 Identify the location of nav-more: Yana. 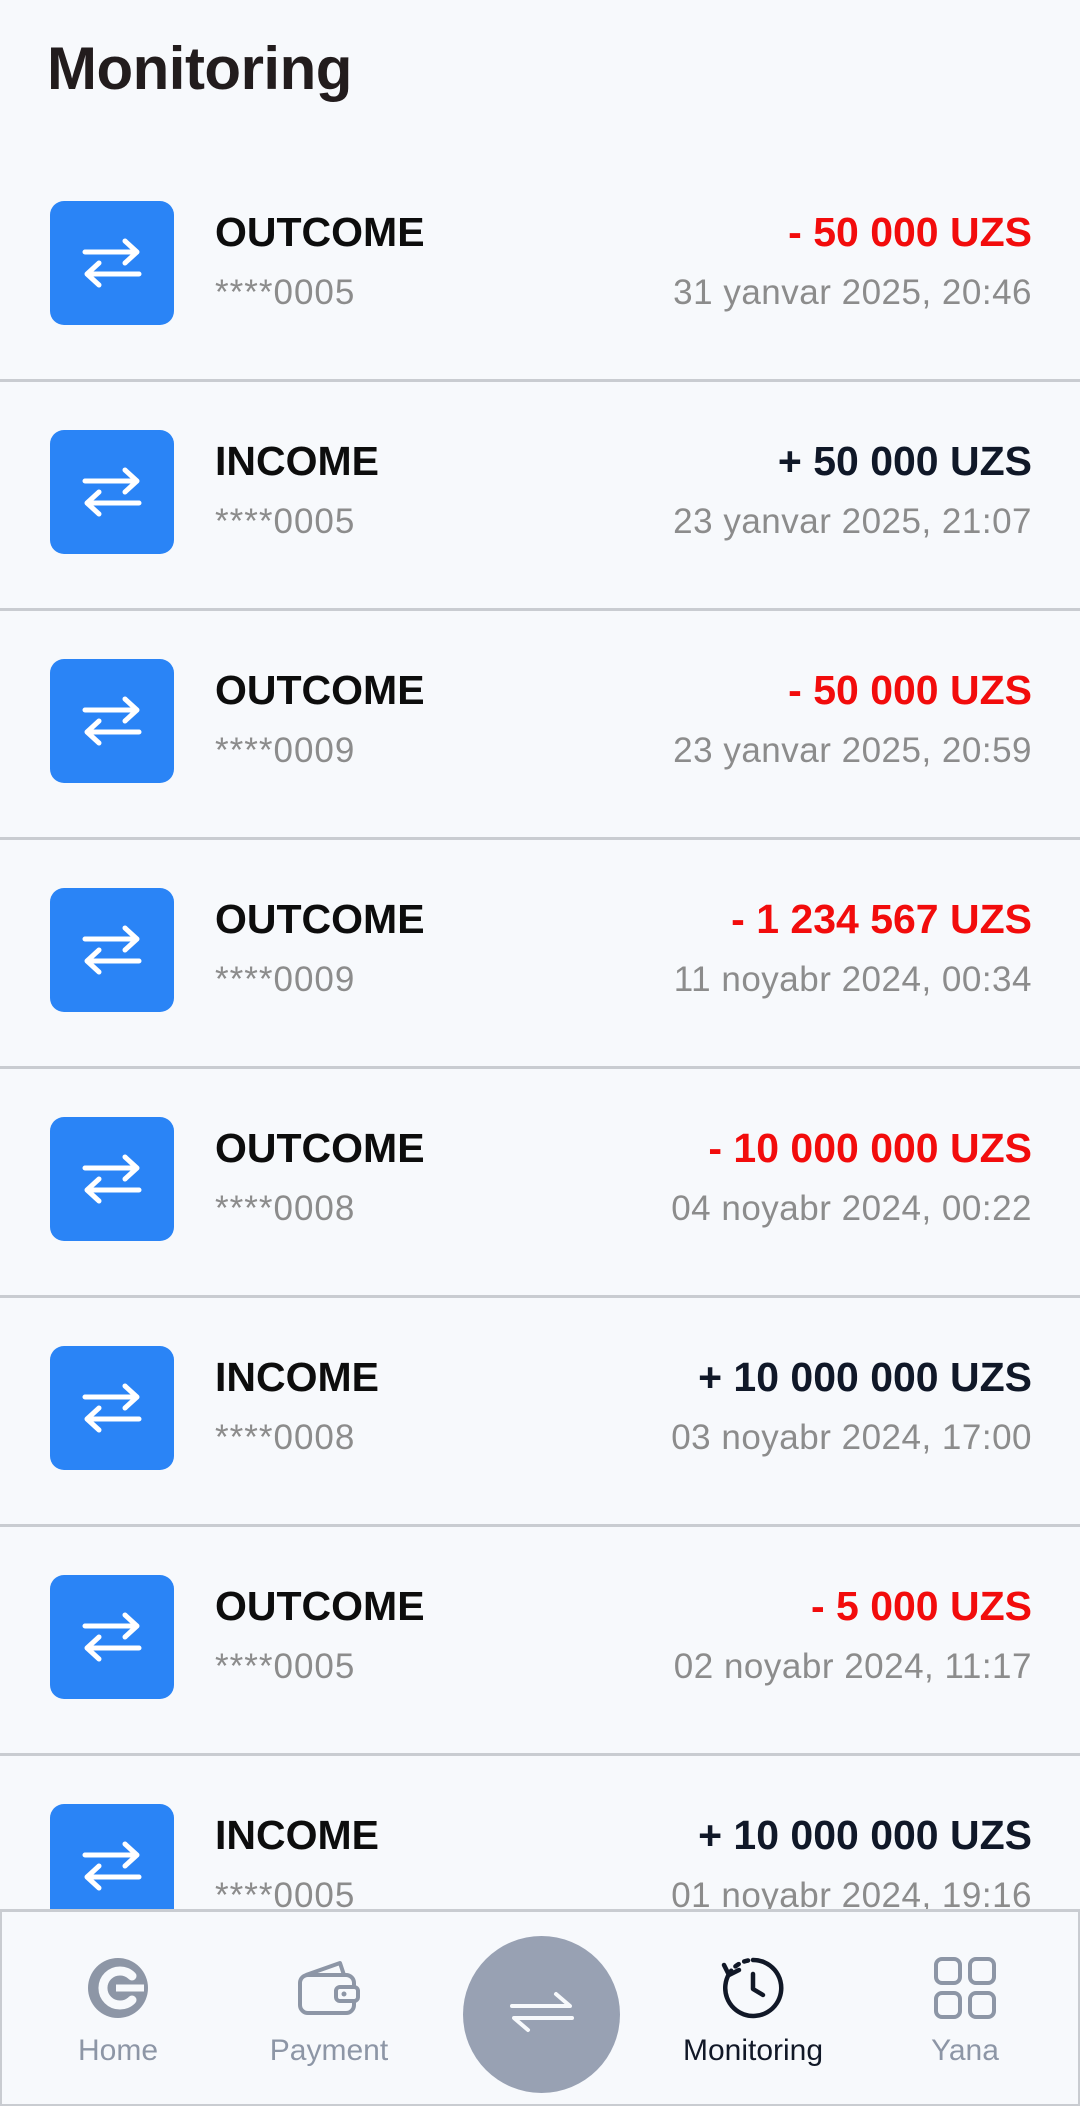
(965, 2007).